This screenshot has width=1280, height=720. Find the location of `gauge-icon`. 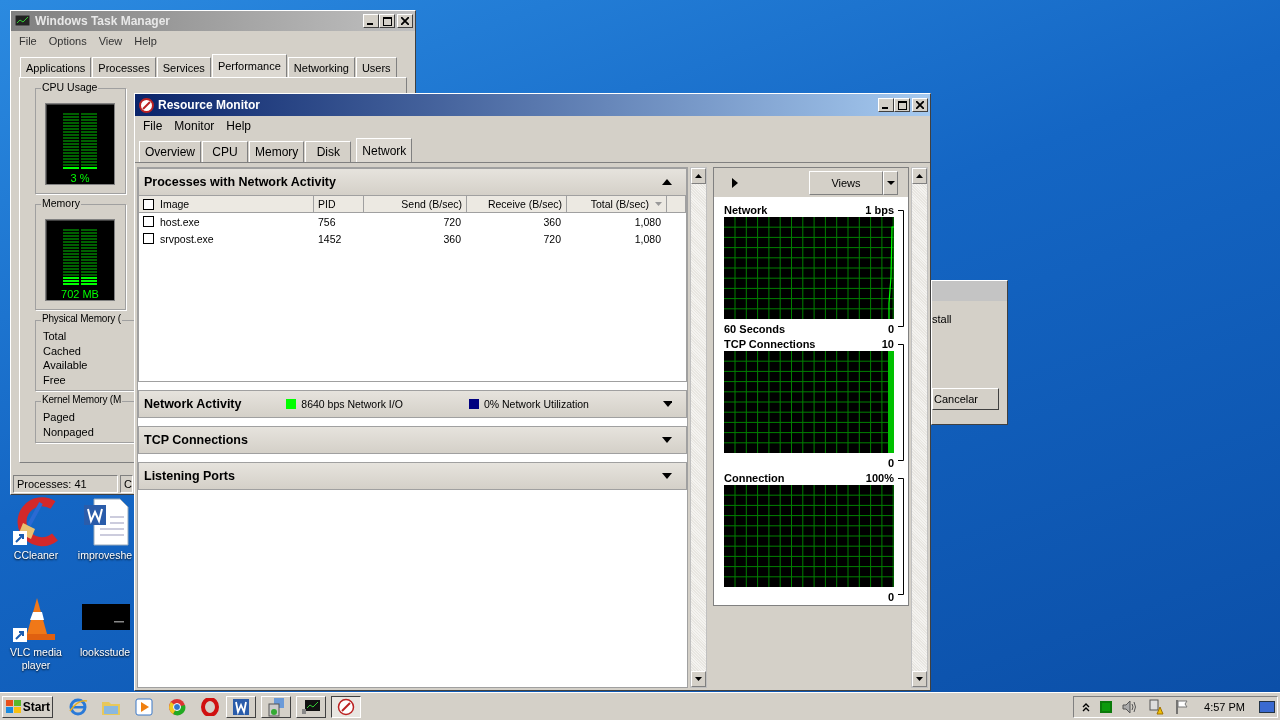

gauge-icon is located at coordinates (346, 706).